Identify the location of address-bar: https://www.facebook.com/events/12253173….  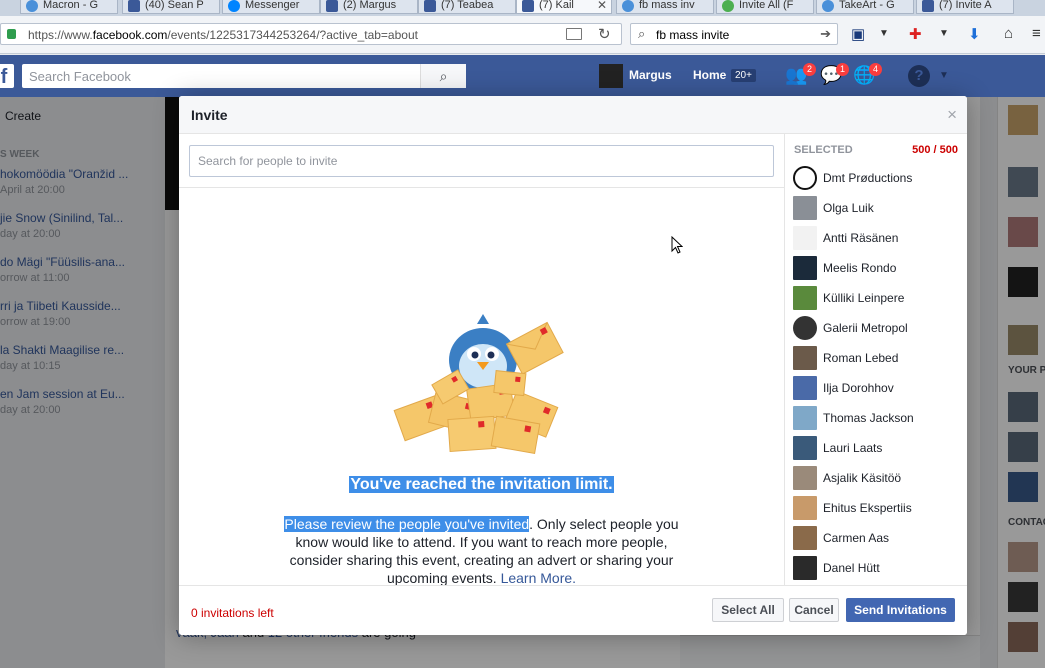
(311, 34).